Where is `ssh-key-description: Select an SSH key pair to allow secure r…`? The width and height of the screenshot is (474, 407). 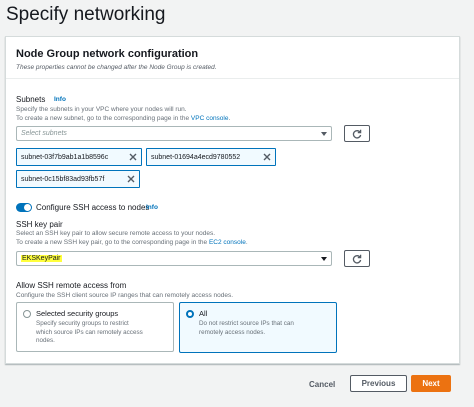
ssh-key-description: Select an SSH key pair to allow secure r… is located at coordinates (132, 238).